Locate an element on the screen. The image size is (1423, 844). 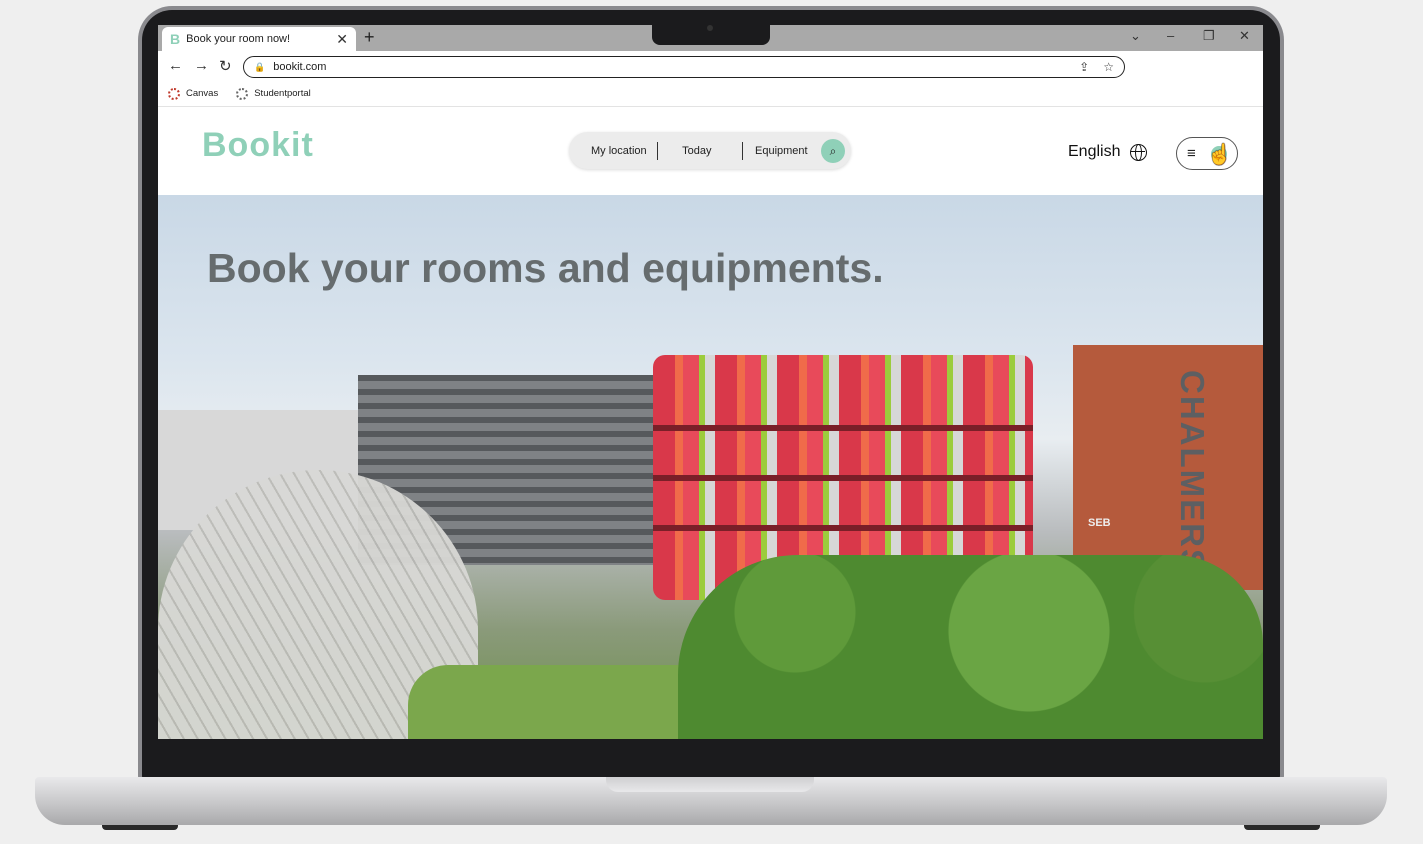
browser-tab: B Book your room now! ✕ is located at coordinates (259, 39).